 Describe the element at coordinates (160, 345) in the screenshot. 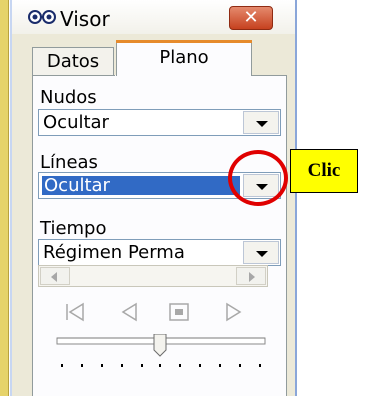

I see `slider-thumb` at that location.